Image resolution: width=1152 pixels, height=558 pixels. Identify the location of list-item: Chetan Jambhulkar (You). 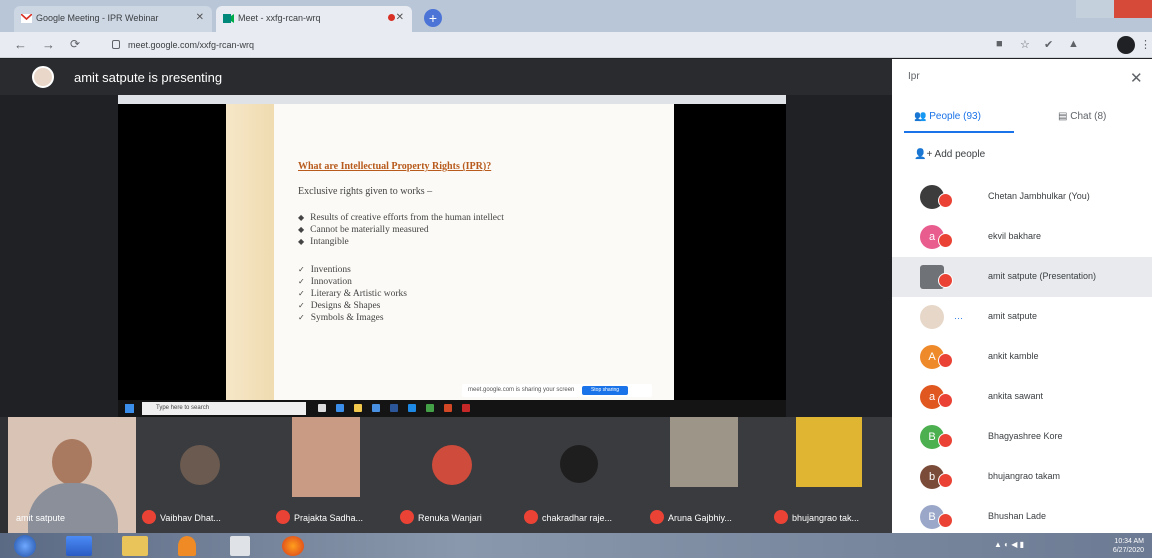
(1022, 197).